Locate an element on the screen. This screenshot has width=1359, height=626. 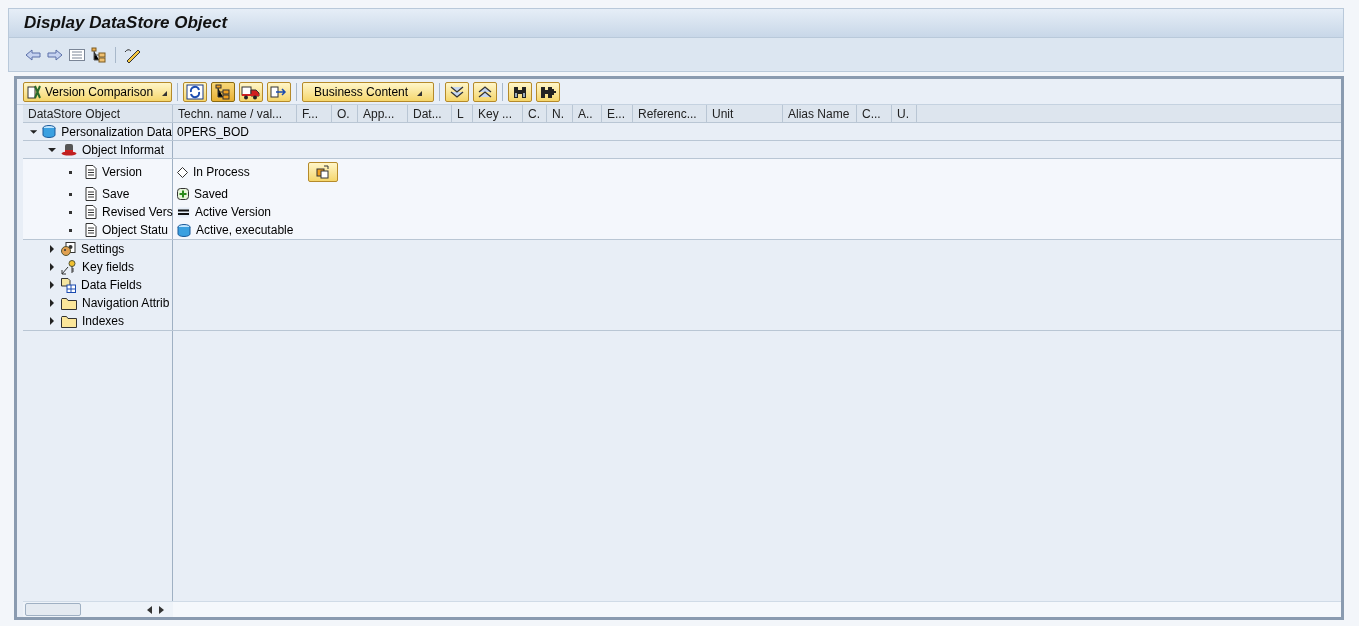
hierarchy-button is located at coordinates (223, 91).